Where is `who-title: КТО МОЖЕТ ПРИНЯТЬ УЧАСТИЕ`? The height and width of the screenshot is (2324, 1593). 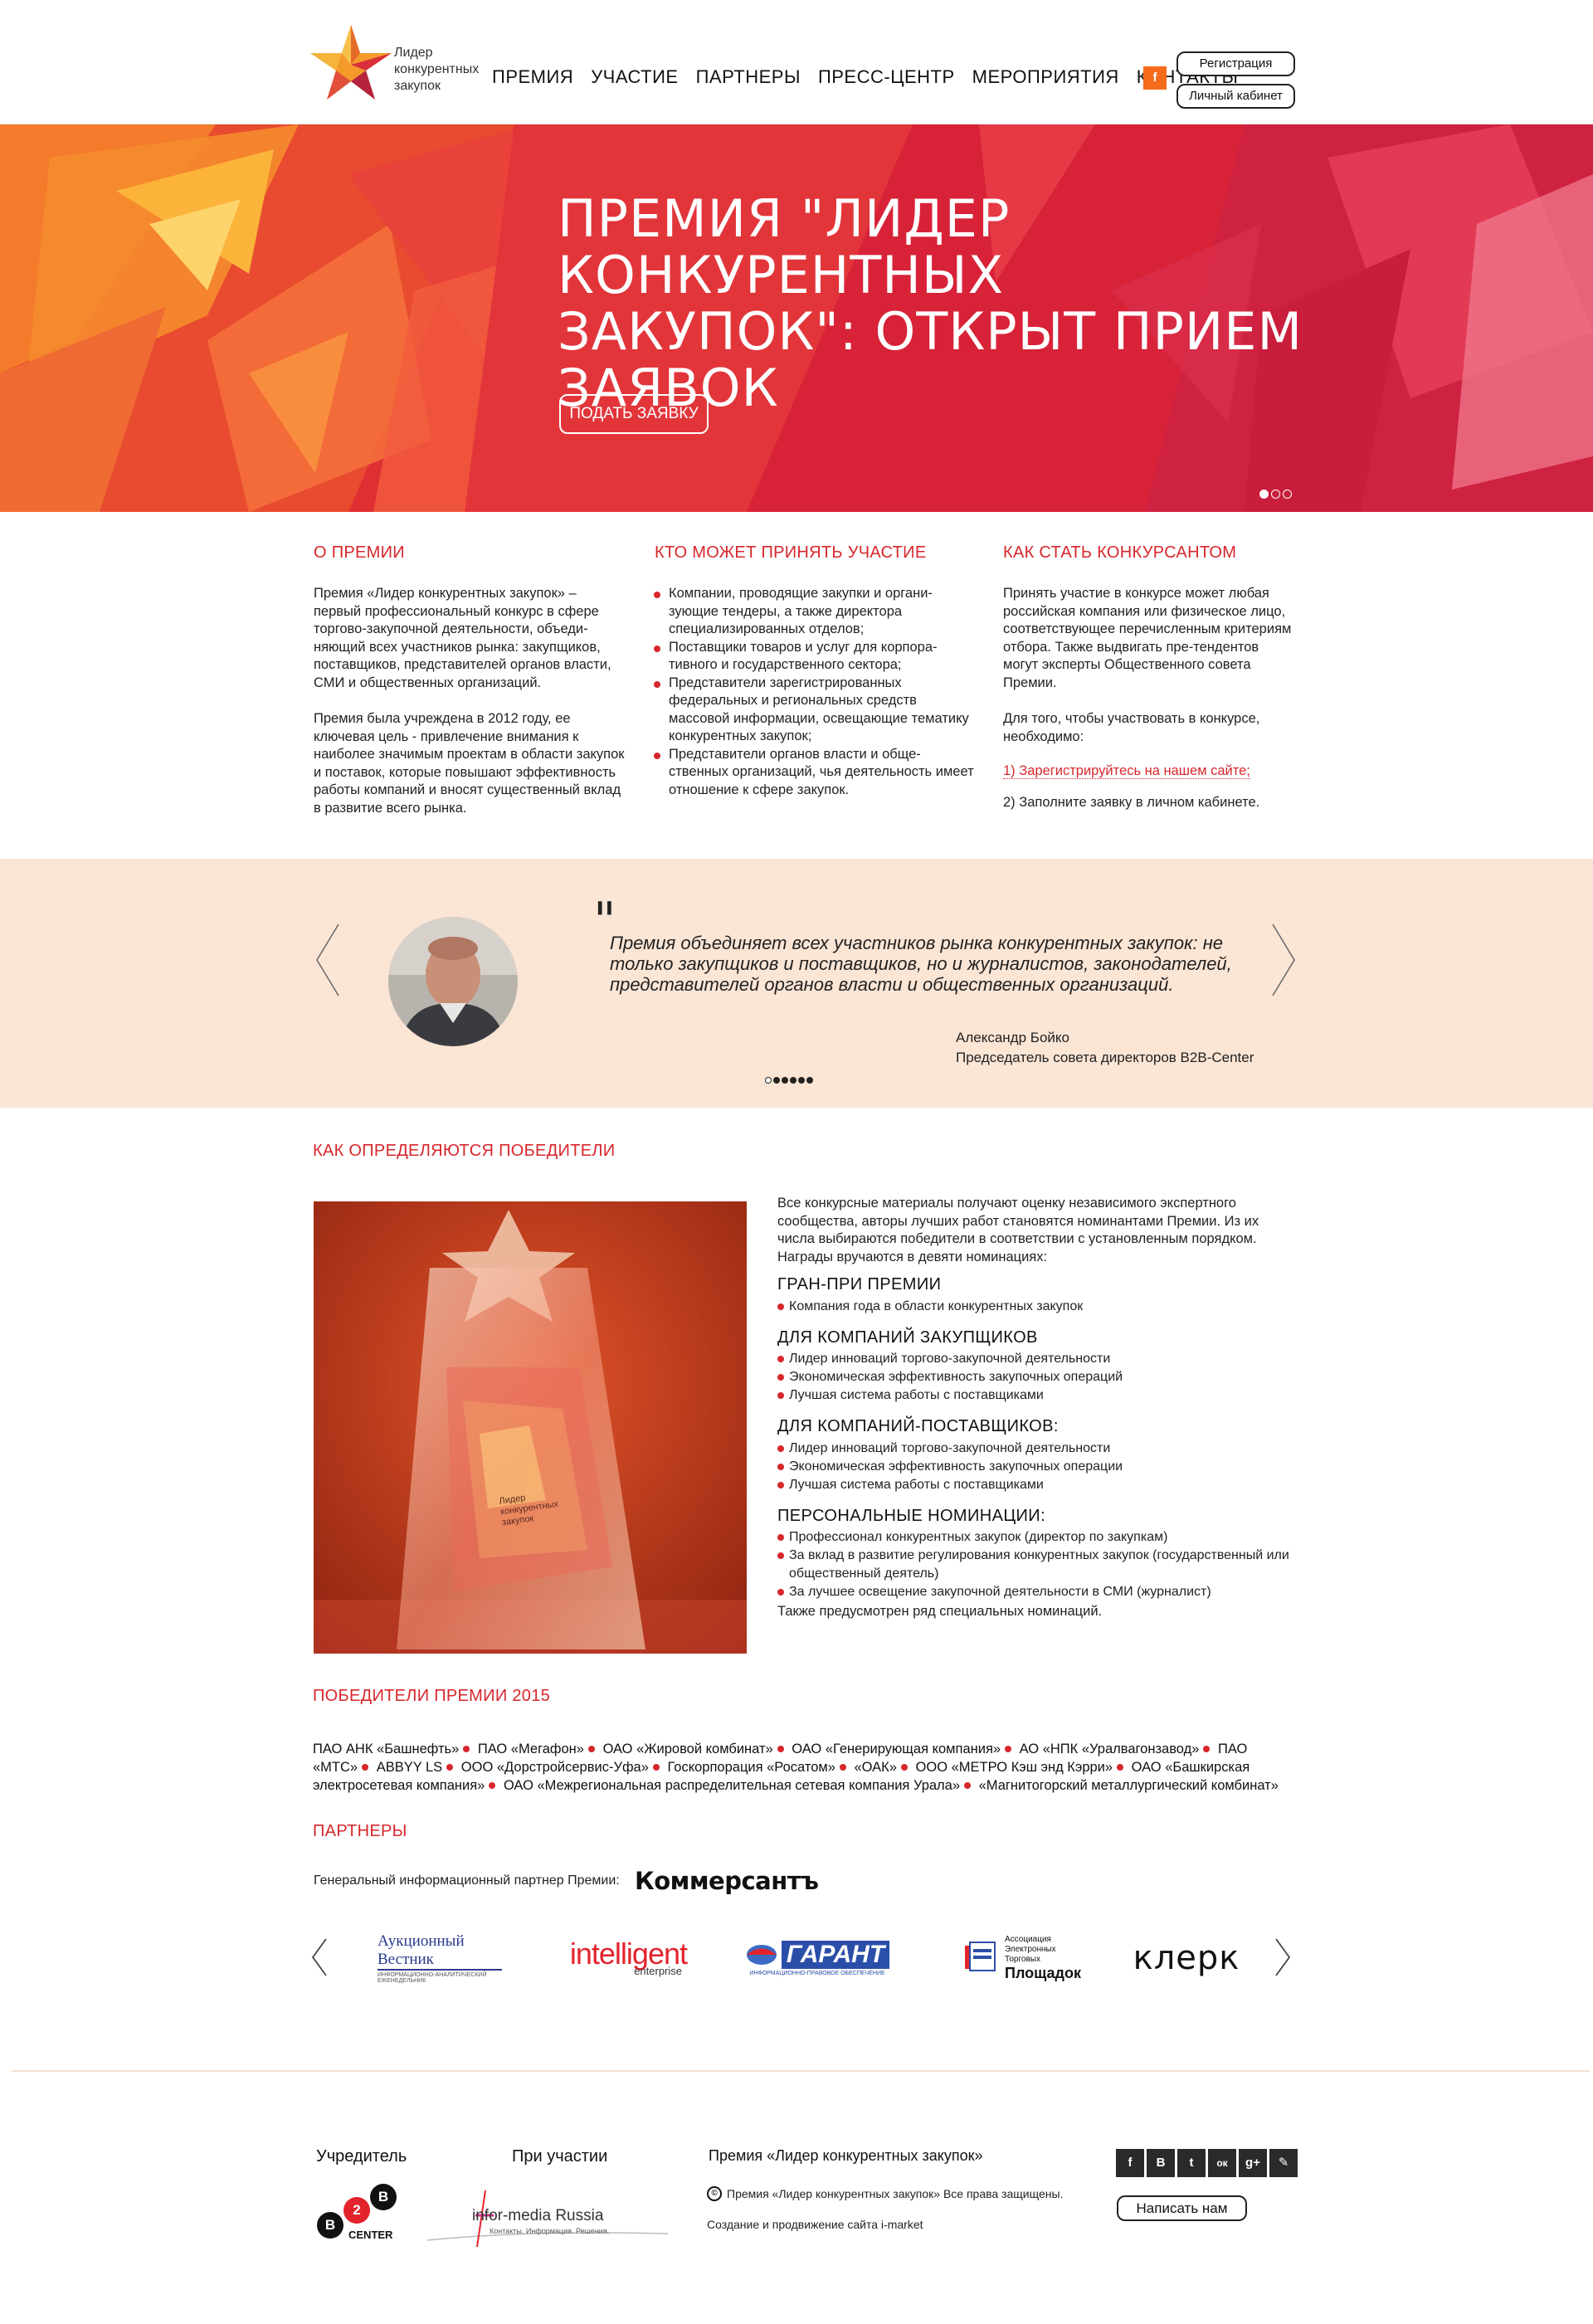 who-title: КТО МОЖЕТ ПРИНЯТЬ УЧАСТИЕ is located at coordinates (791, 552).